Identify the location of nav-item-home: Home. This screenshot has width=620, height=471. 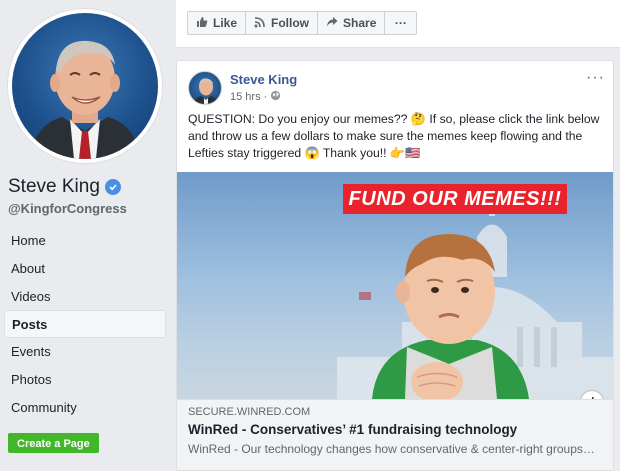
(85, 241).